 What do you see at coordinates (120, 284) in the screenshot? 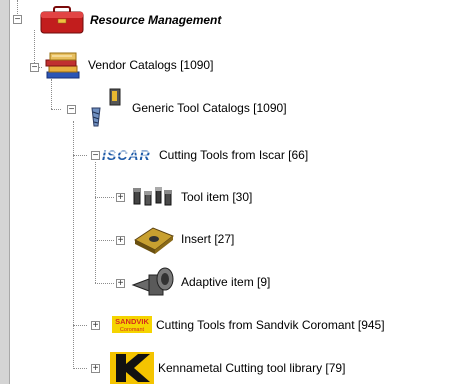
I see `adaptive-item-expand-toggle: +` at bounding box center [120, 284].